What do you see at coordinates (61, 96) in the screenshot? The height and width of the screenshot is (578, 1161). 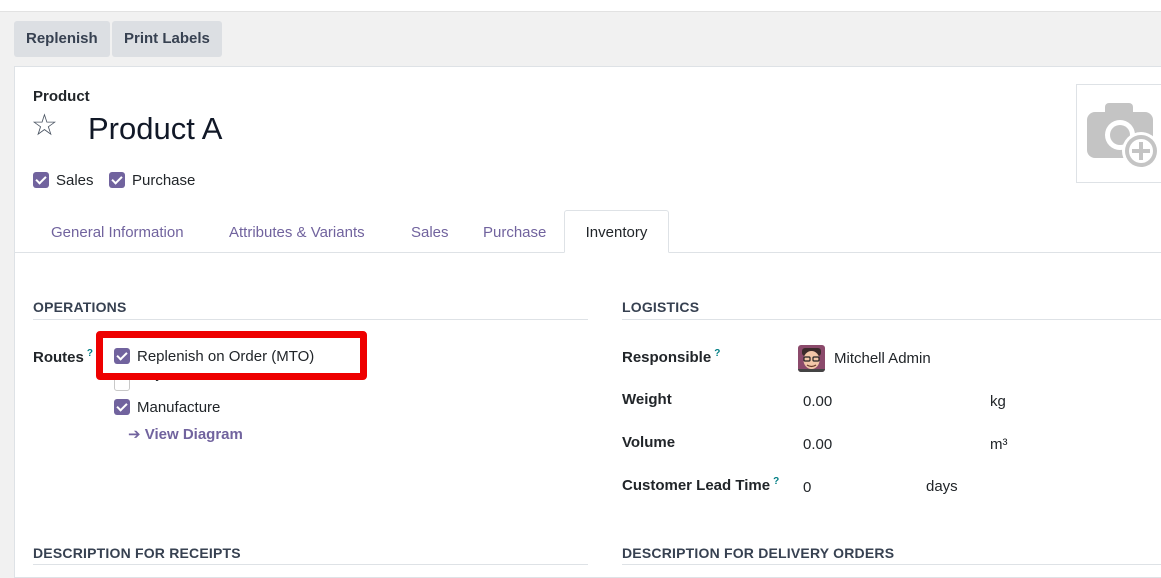 I see `product-caption: Product` at bounding box center [61, 96].